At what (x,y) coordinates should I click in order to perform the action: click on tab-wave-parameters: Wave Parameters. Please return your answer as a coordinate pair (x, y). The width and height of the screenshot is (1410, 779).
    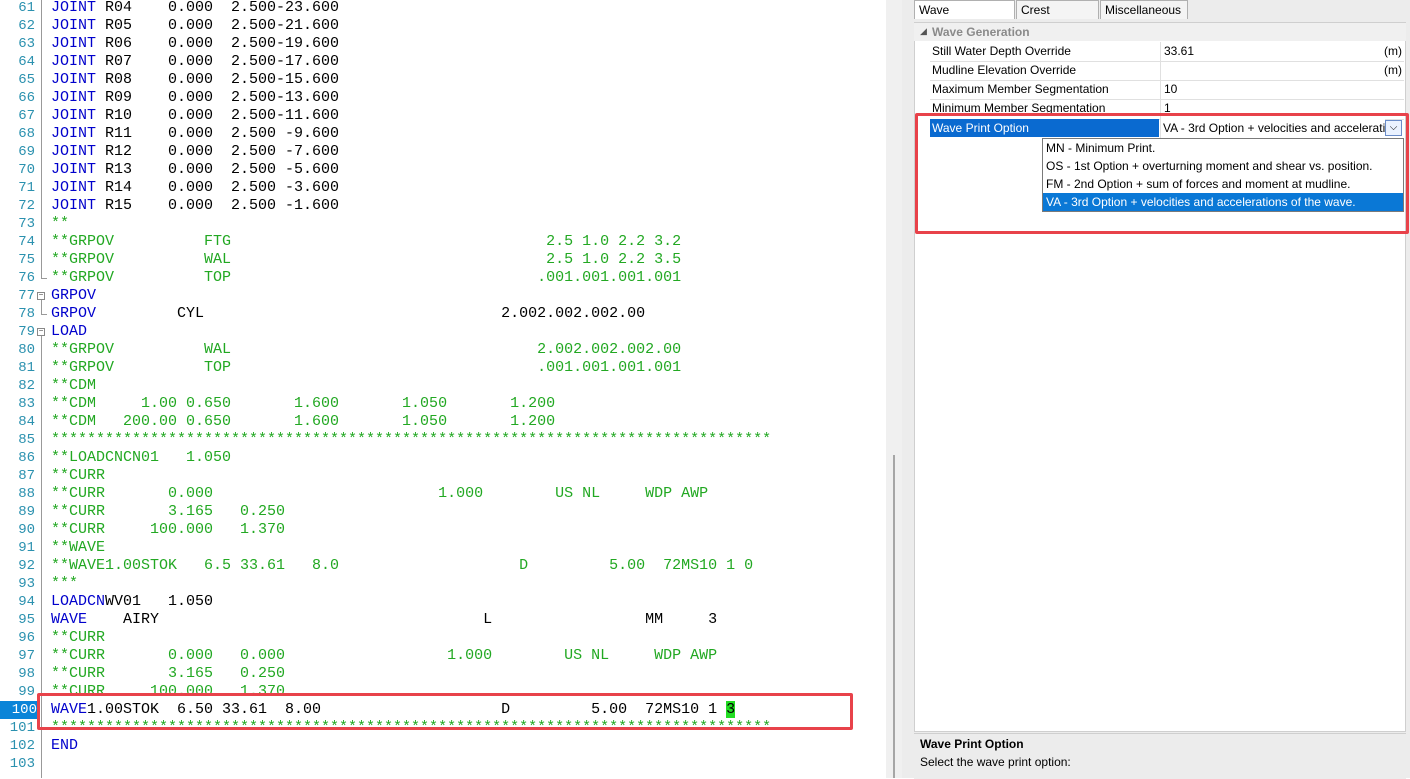
    Looking at the image, I should click on (964, 17).